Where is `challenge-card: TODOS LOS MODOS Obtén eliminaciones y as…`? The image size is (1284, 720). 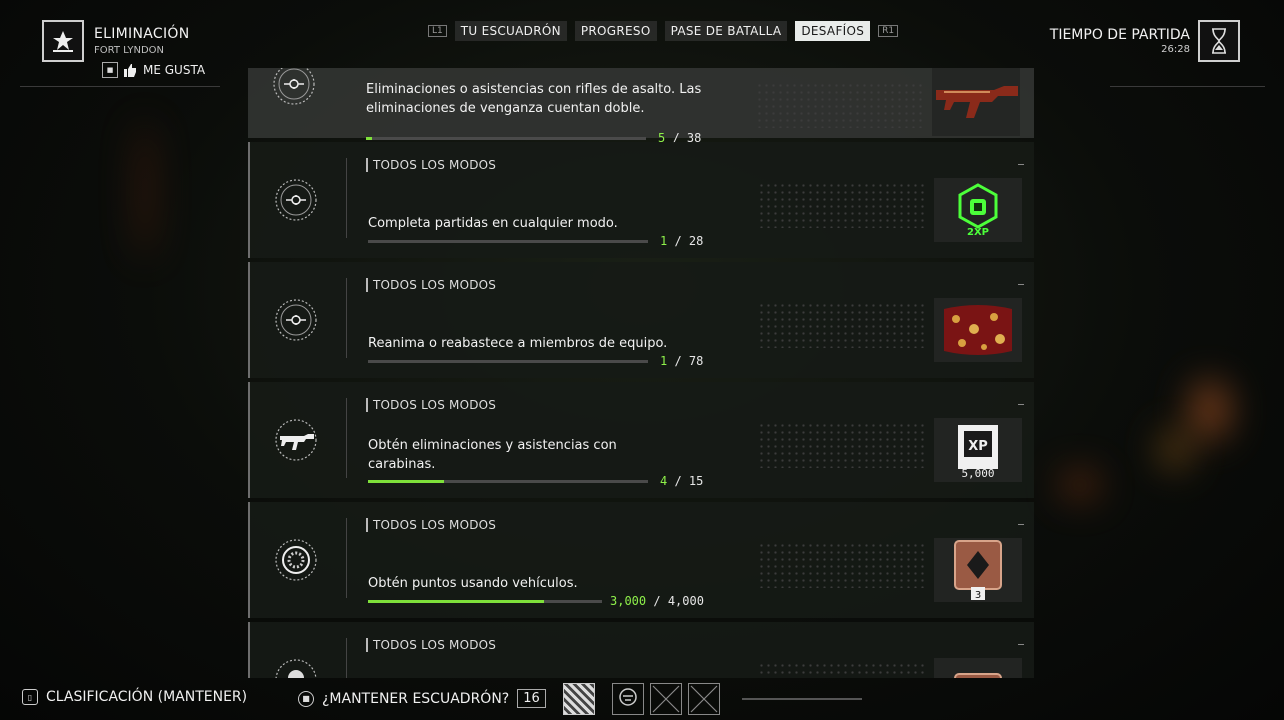 challenge-card: TODOS LOS MODOS Obtén eliminaciones y as… is located at coordinates (641, 440).